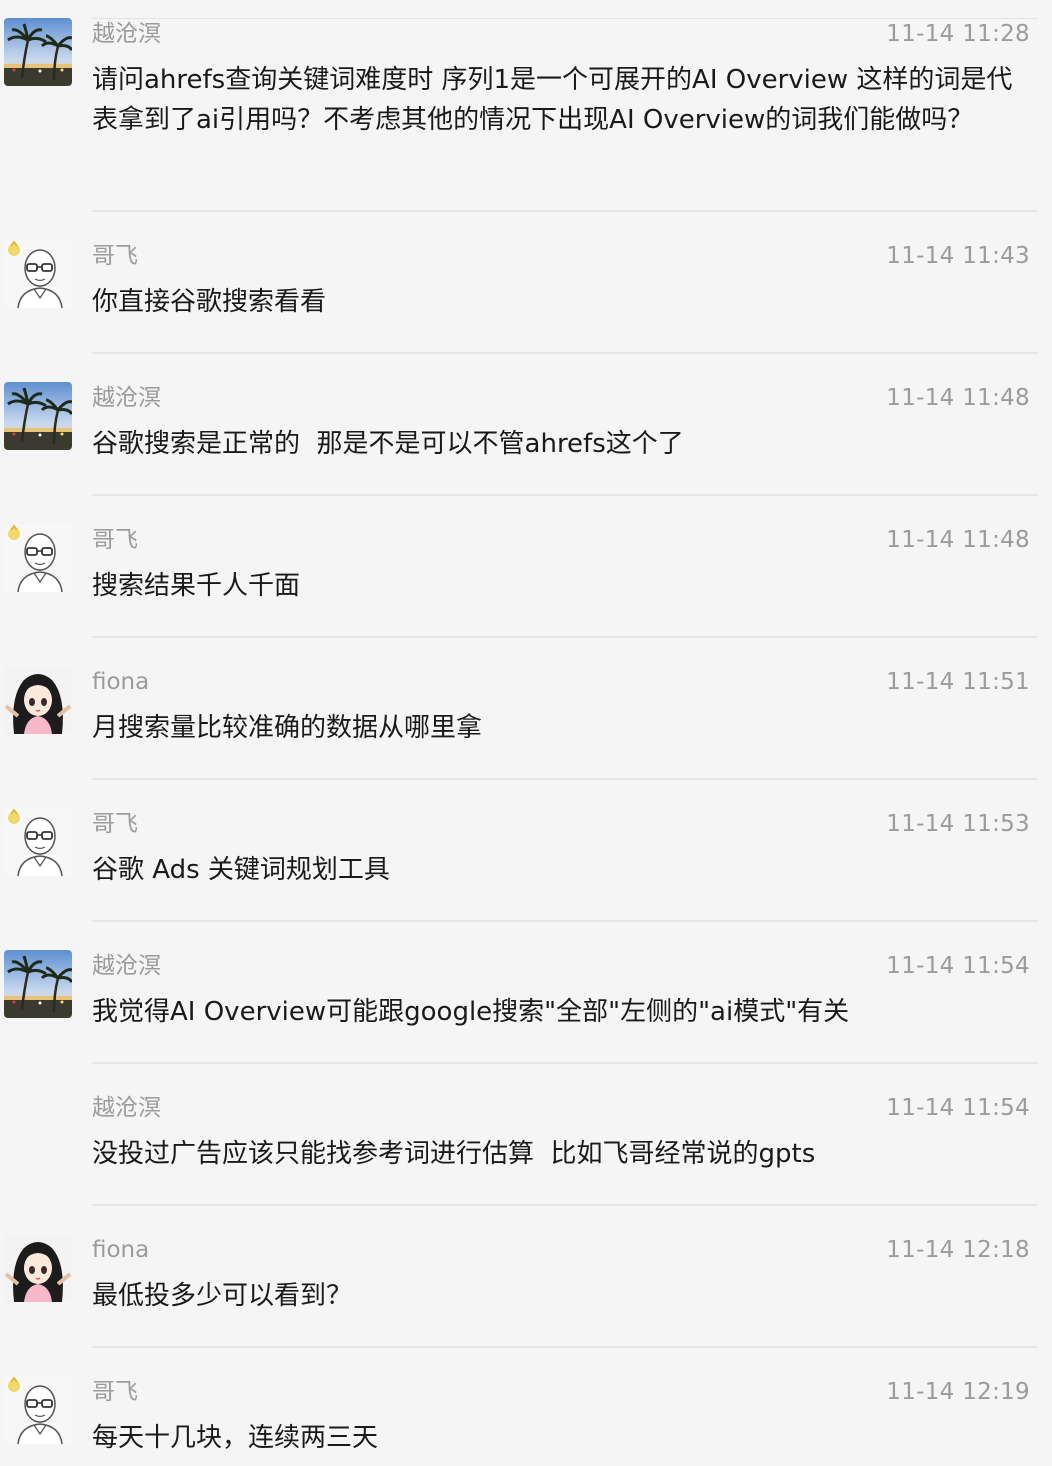 Image resolution: width=1052 pixels, height=1466 pixels. What do you see at coordinates (958, 682) in the screenshot?
I see `message-timestamp: 11-14 11:51` at bounding box center [958, 682].